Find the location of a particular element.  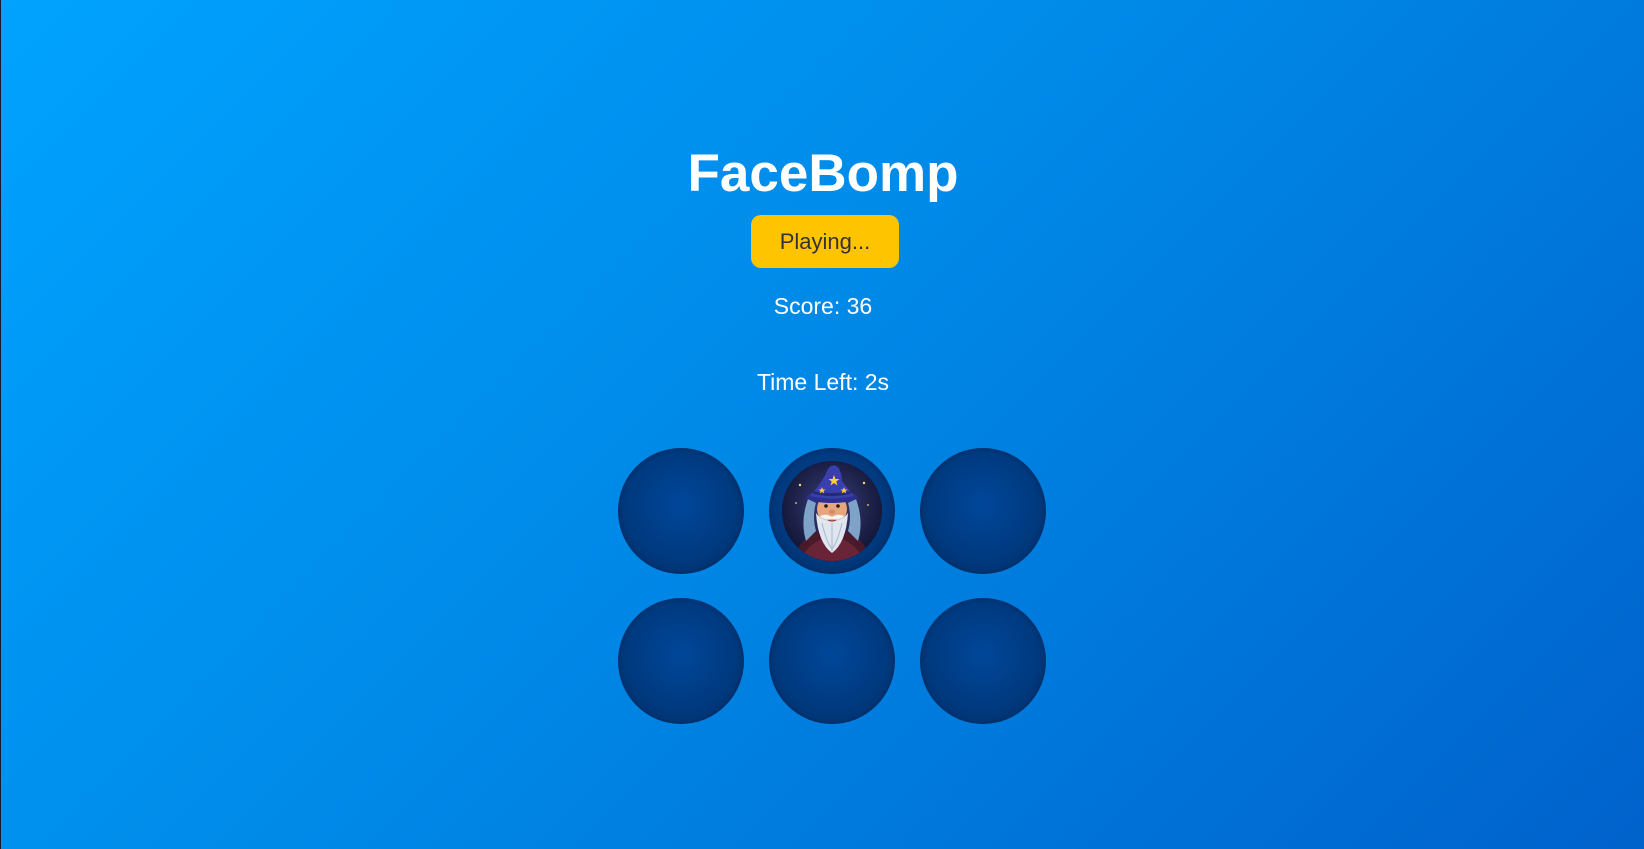

score-display: Score: 36 is located at coordinates (823, 306).